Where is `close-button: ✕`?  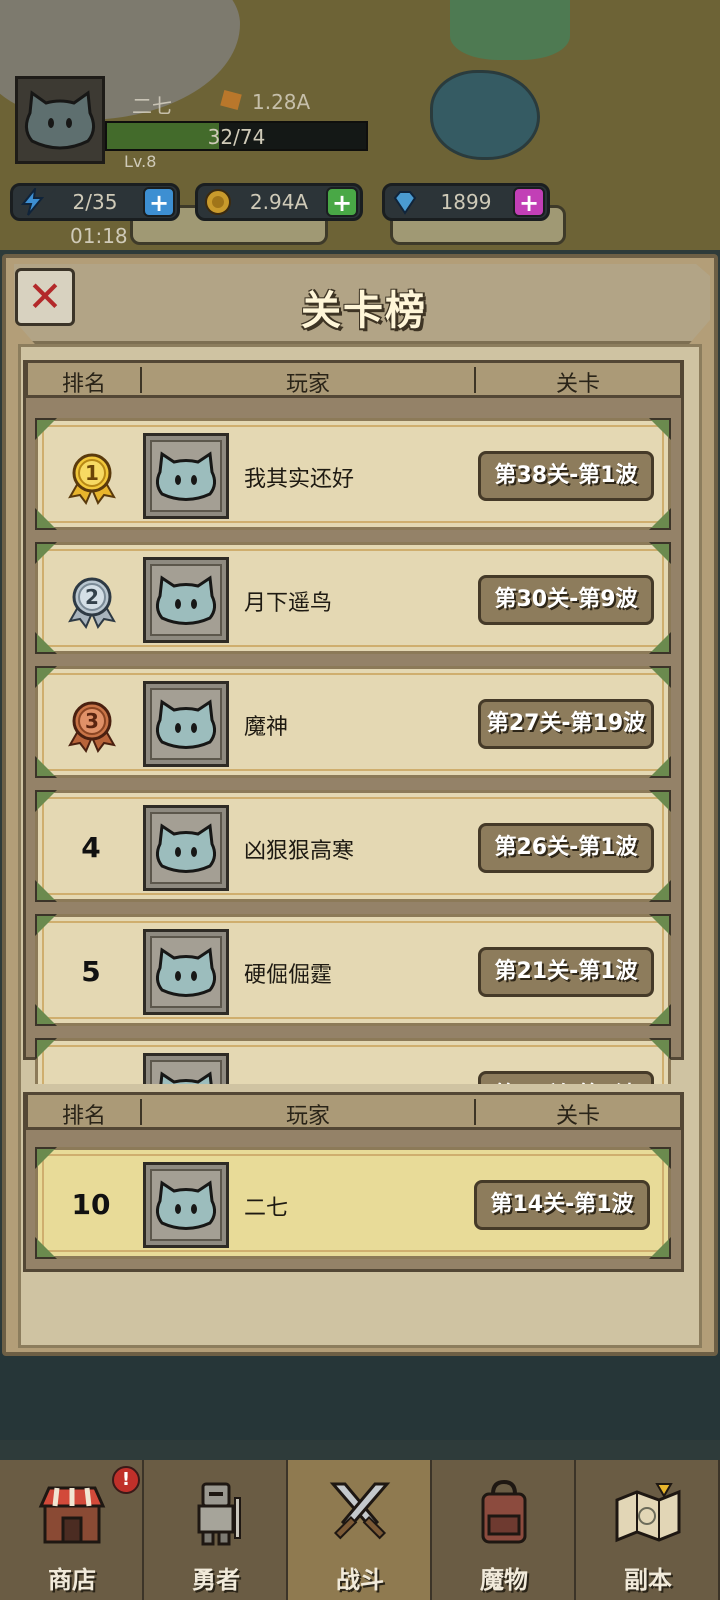
close-button: ✕ is located at coordinates (45, 297).